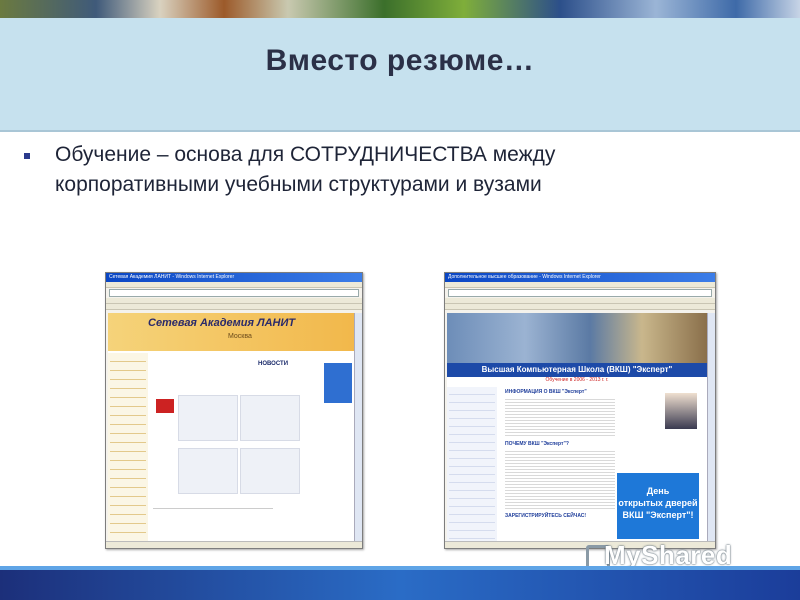 The width and height of the screenshot is (800, 600). Describe the element at coordinates (658, 503) in the screenshot. I see `ad-line-2: открытых дверей` at that location.